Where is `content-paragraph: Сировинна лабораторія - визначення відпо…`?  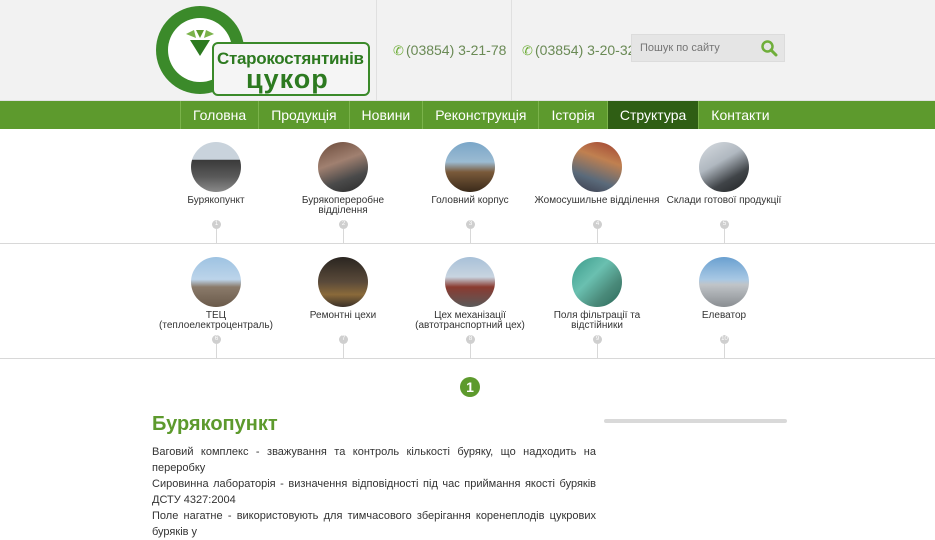
content-paragraph: Сировинна лабораторія - визначення відпо… is located at coordinates (374, 492).